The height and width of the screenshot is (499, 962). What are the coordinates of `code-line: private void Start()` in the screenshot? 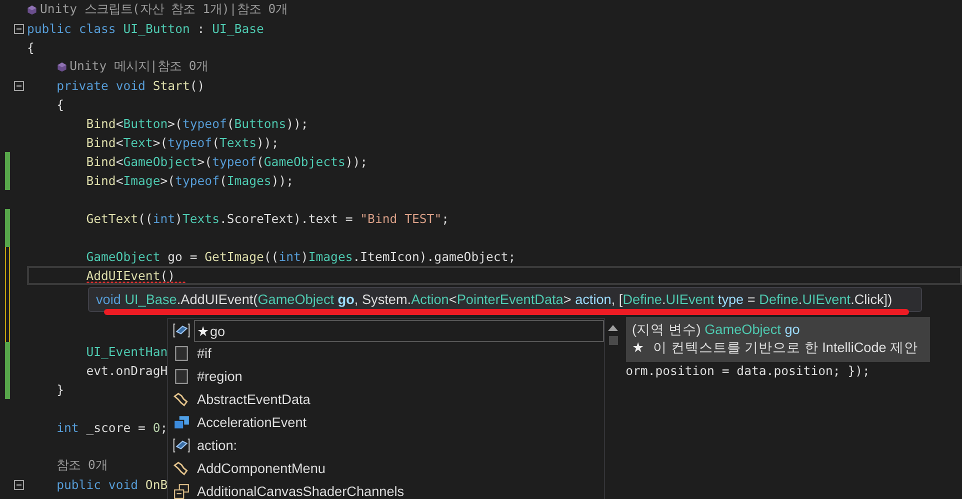 It's located at (130, 85).